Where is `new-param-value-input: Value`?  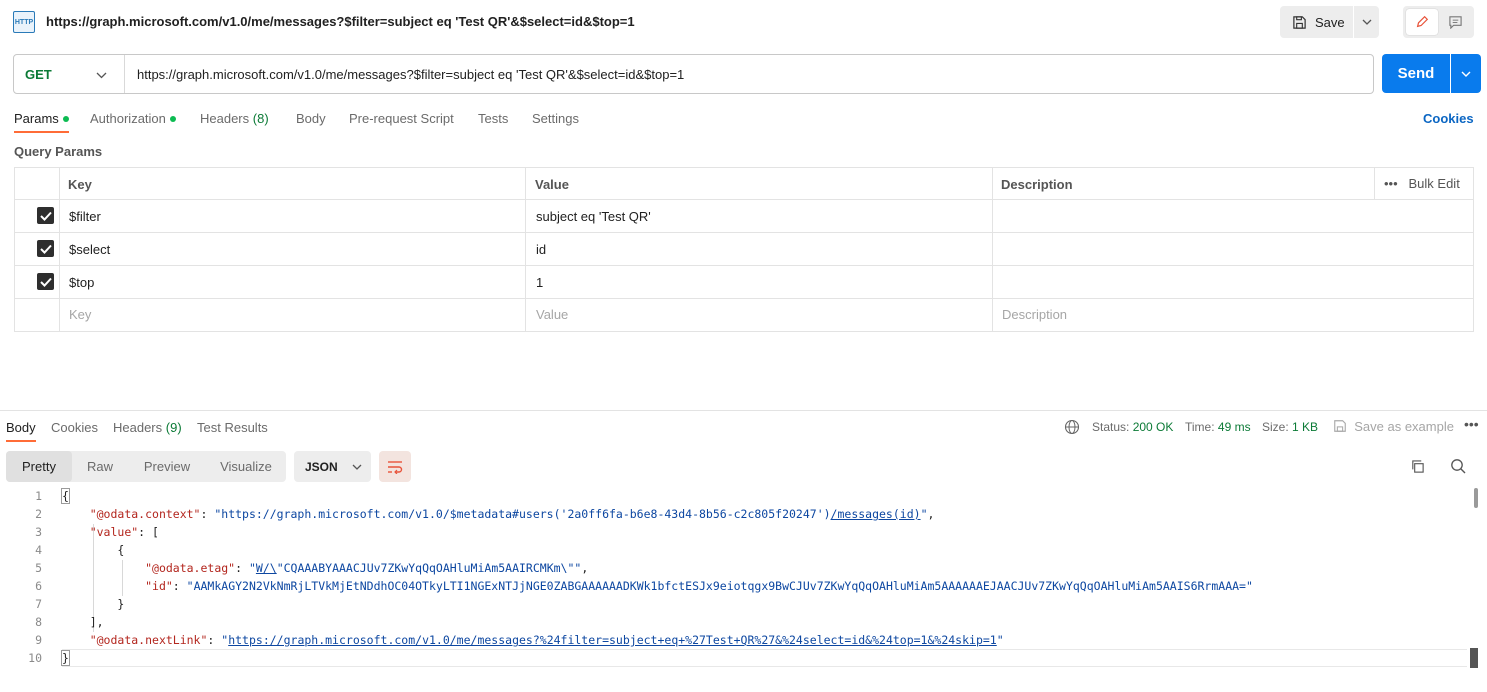
new-param-value-input: Value is located at coordinates (552, 314).